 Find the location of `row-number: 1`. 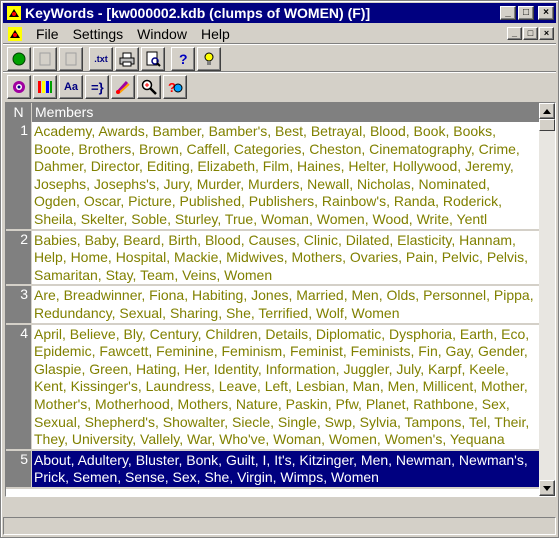

row-number: 1 is located at coordinates (19, 175).